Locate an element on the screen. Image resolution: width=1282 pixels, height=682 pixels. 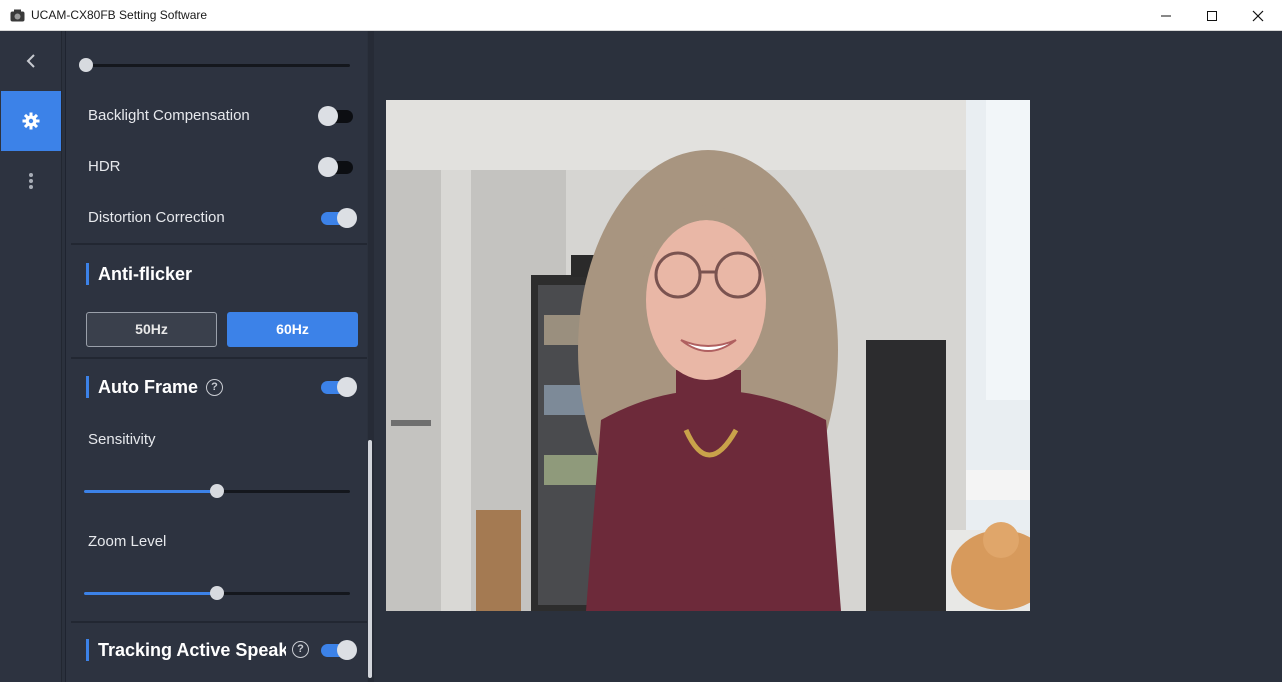
panel-scrollbar-thumb is located at coordinates (370, 559).